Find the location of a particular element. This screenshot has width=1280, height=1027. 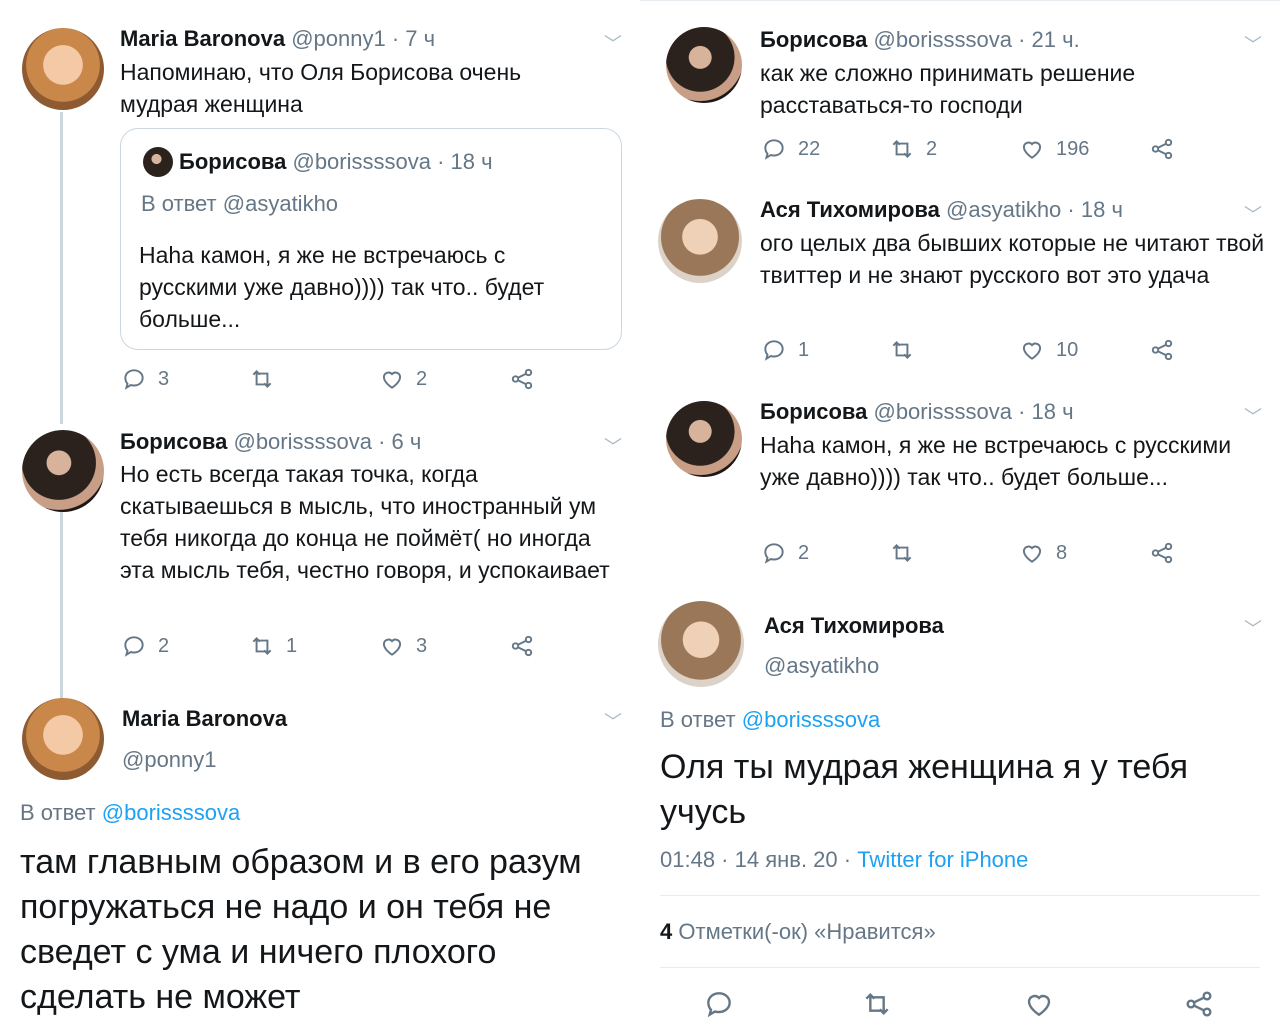

retweet-button: 1 is located at coordinates (272, 646).